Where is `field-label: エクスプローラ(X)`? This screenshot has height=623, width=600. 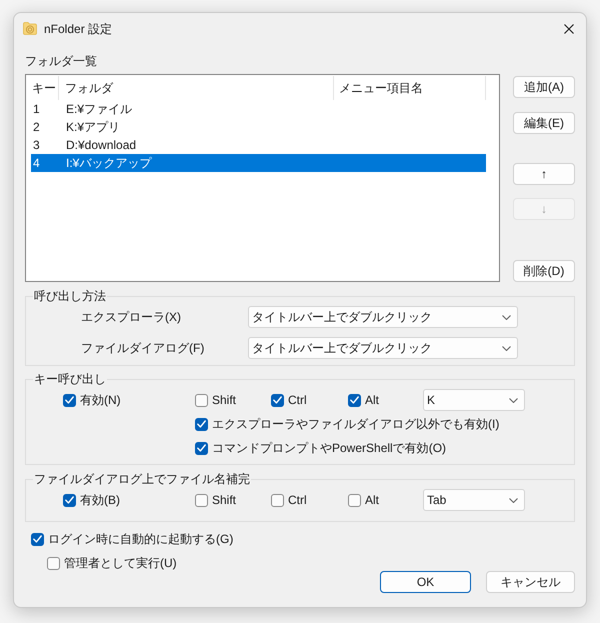
field-label: エクスプローラ(X) is located at coordinates (131, 317).